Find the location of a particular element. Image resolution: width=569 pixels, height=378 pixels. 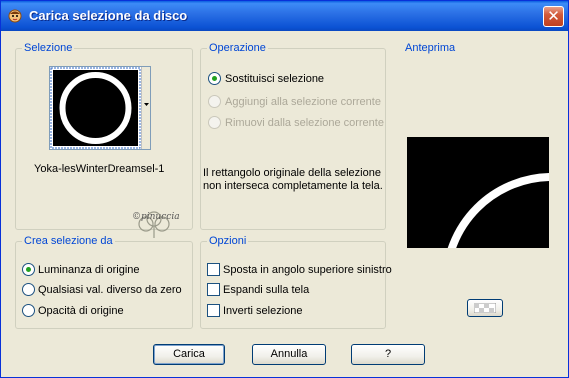

watermark-text: ©pinuccia is located at coordinates (156, 217).